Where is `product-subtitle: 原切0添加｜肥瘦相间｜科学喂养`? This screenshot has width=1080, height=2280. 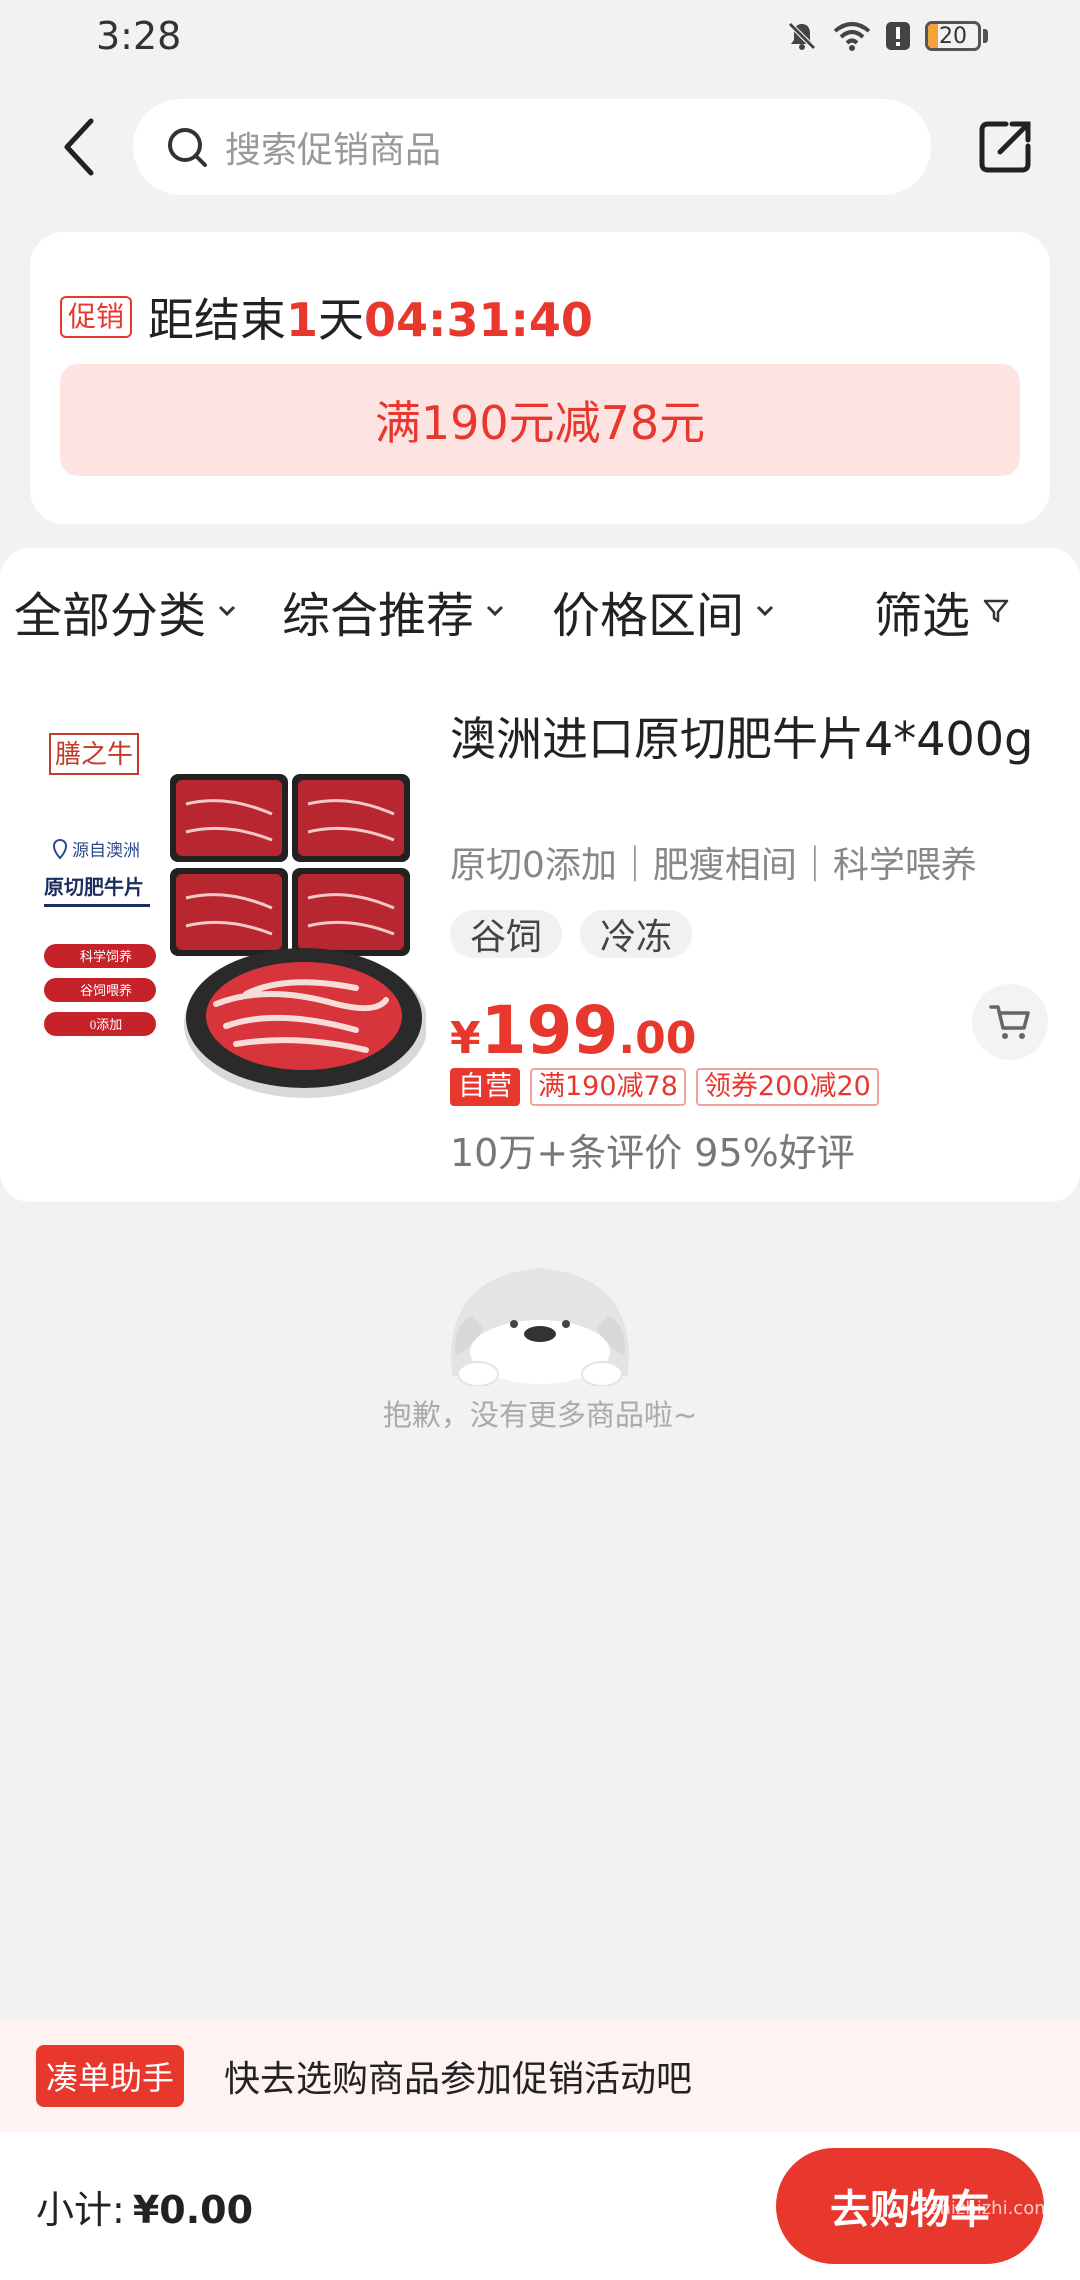 product-subtitle: 原切0添加｜肥瘦相间｜科学喂养 is located at coordinates (713, 865).